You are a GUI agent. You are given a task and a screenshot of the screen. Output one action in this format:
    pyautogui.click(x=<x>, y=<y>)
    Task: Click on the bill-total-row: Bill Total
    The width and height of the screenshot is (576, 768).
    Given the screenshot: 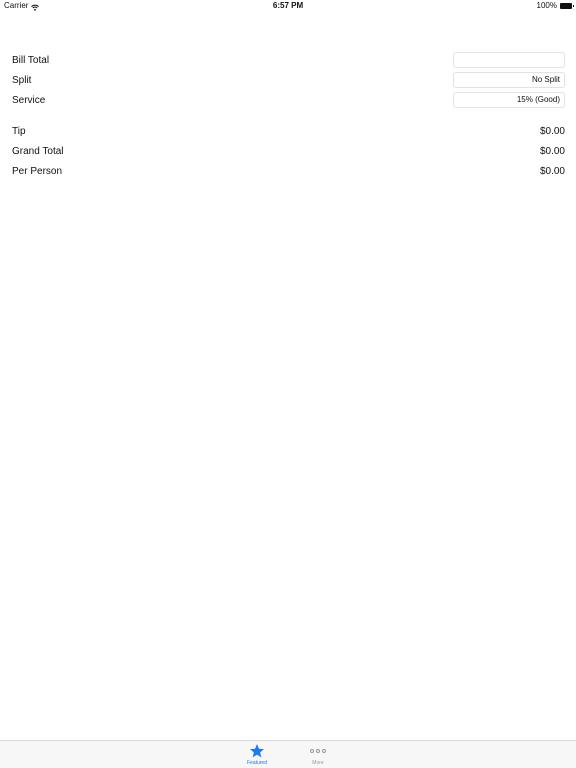 What is the action you would take?
    pyautogui.click(x=288, y=60)
    